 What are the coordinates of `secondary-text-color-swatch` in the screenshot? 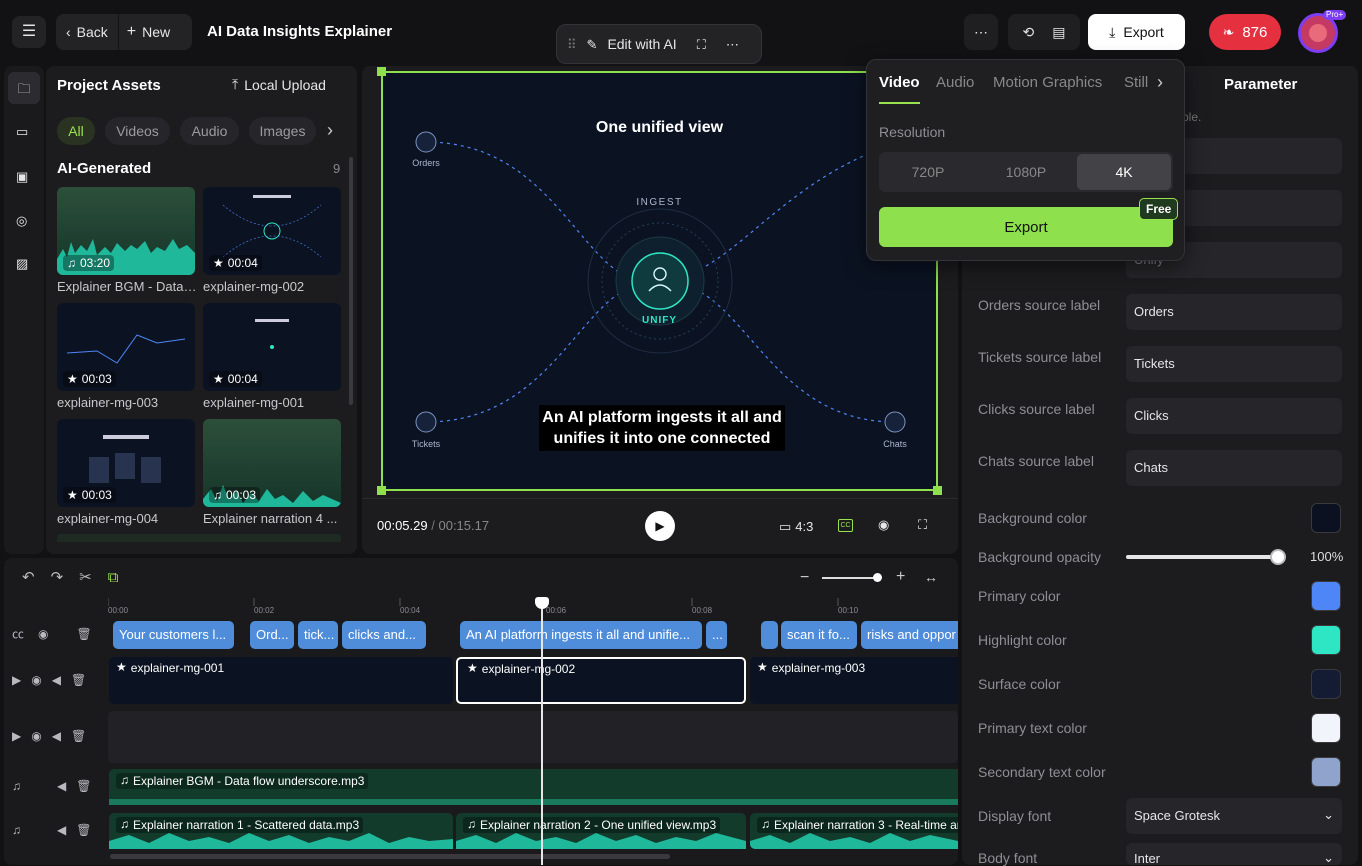 It's located at (1326, 772).